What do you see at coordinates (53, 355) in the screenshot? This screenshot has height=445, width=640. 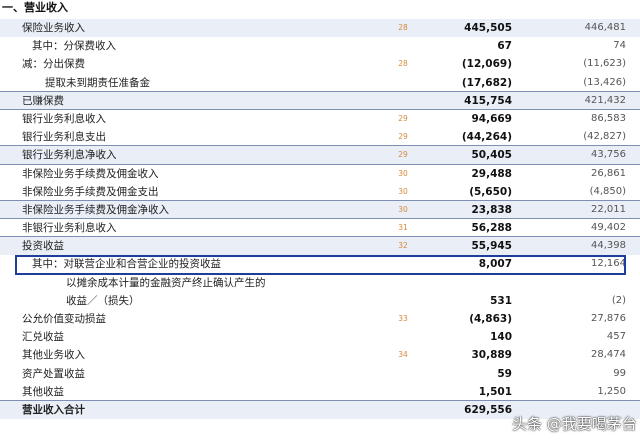 I see `row-label: 其他业务收入` at bounding box center [53, 355].